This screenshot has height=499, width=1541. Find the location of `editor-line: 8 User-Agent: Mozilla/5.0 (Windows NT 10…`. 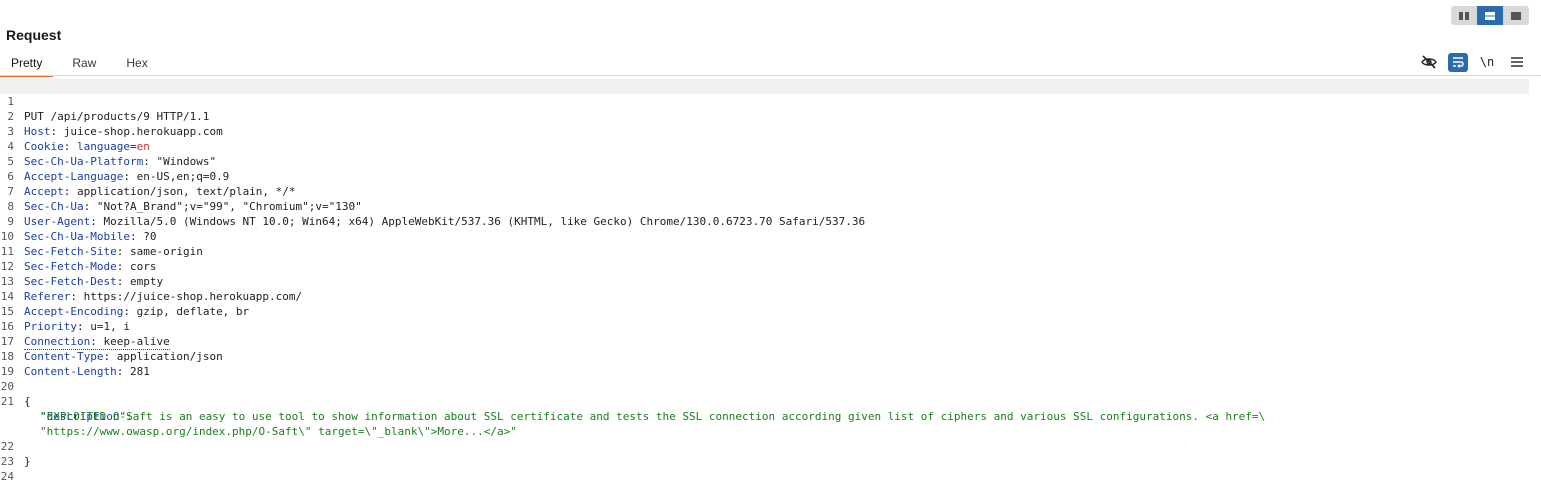

editor-line: 8 User-Agent: Mozilla/5.0 (Windows NT 10… is located at coordinates (770, 206).